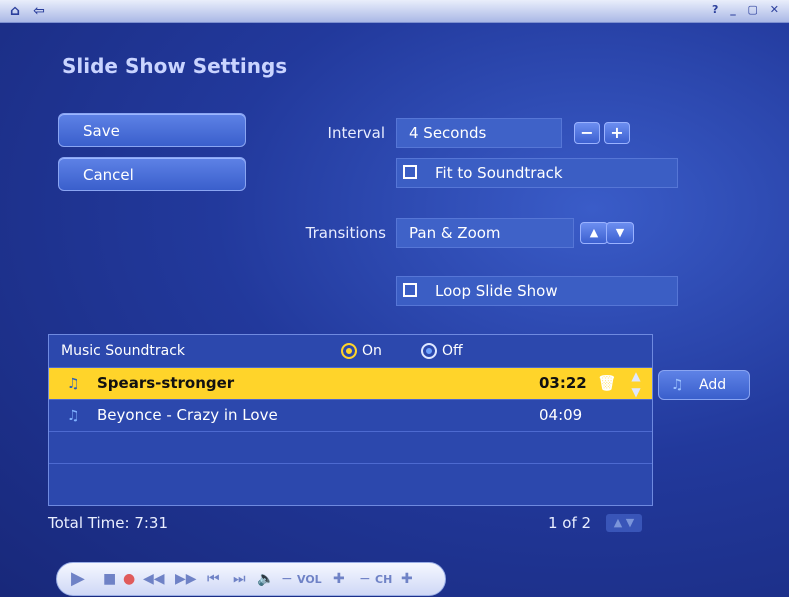 The image size is (789, 597). I want to click on trash-icon: 🗑, so click(607, 383).